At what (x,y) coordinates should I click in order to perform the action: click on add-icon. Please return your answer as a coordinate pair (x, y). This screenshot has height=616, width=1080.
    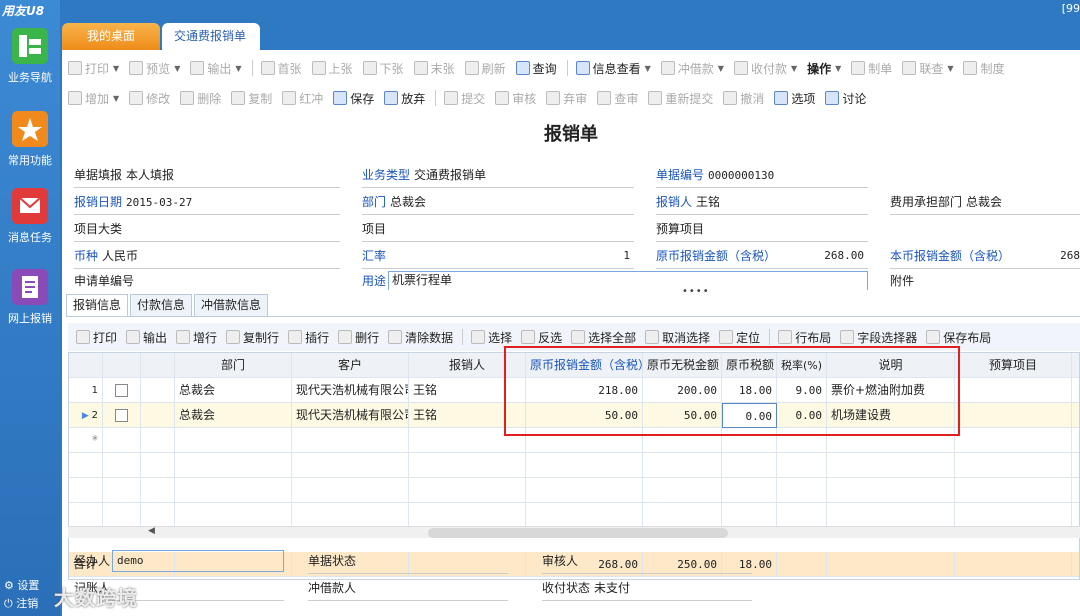
    Looking at the image, I should click on (75, 98).